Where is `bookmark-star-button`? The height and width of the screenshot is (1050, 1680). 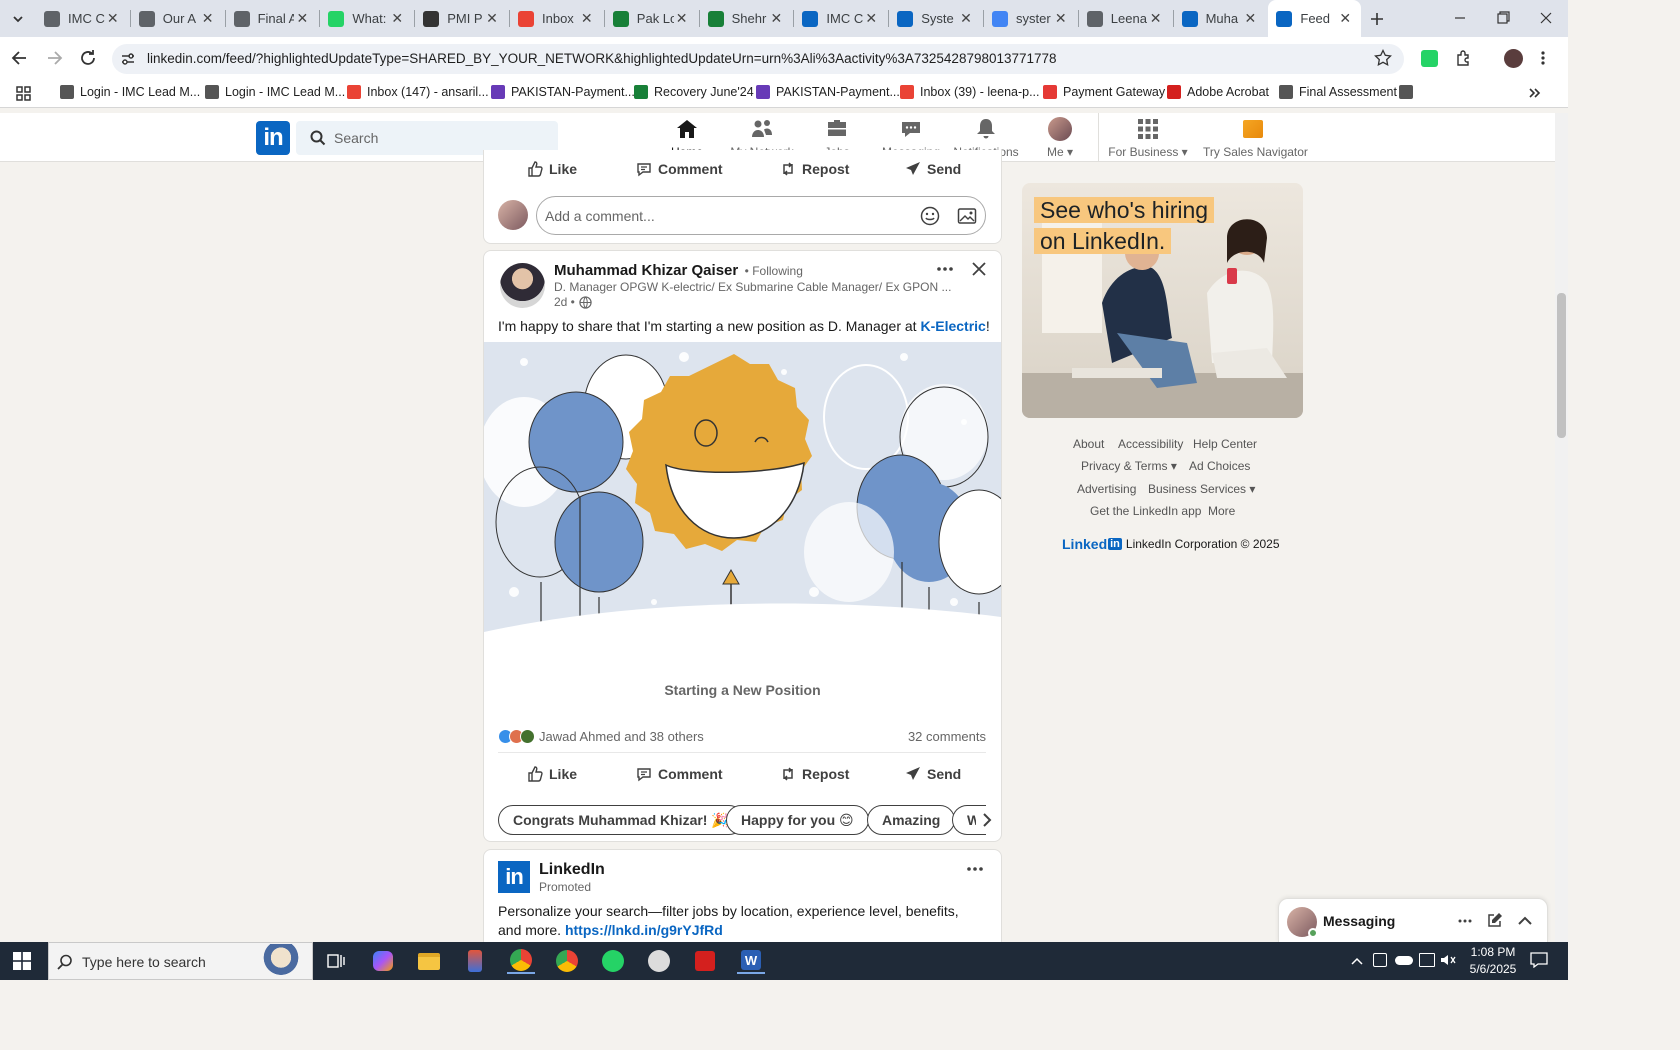
bookmark-star-button is located at coordinates (1383, 57).